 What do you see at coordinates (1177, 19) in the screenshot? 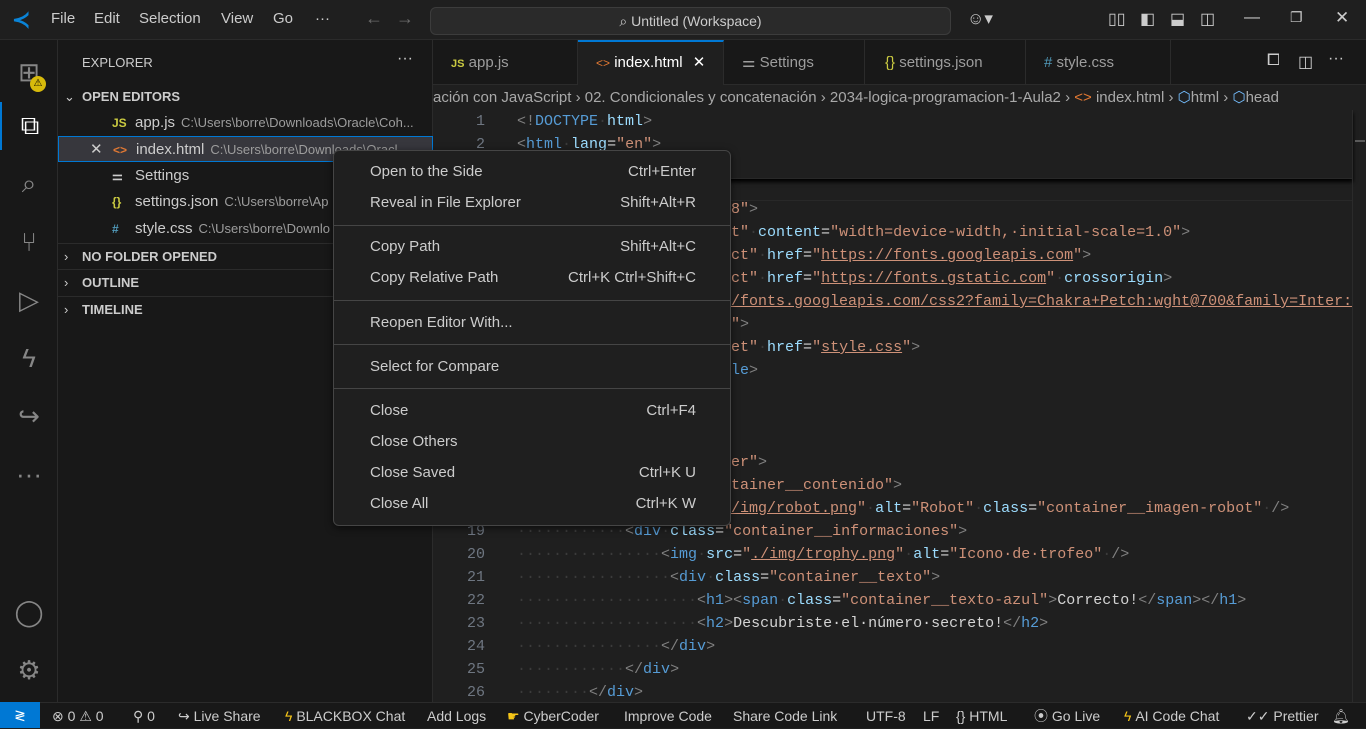
I see `toggle-panel-icon: ⬓` at bounding box center [1177, 19].